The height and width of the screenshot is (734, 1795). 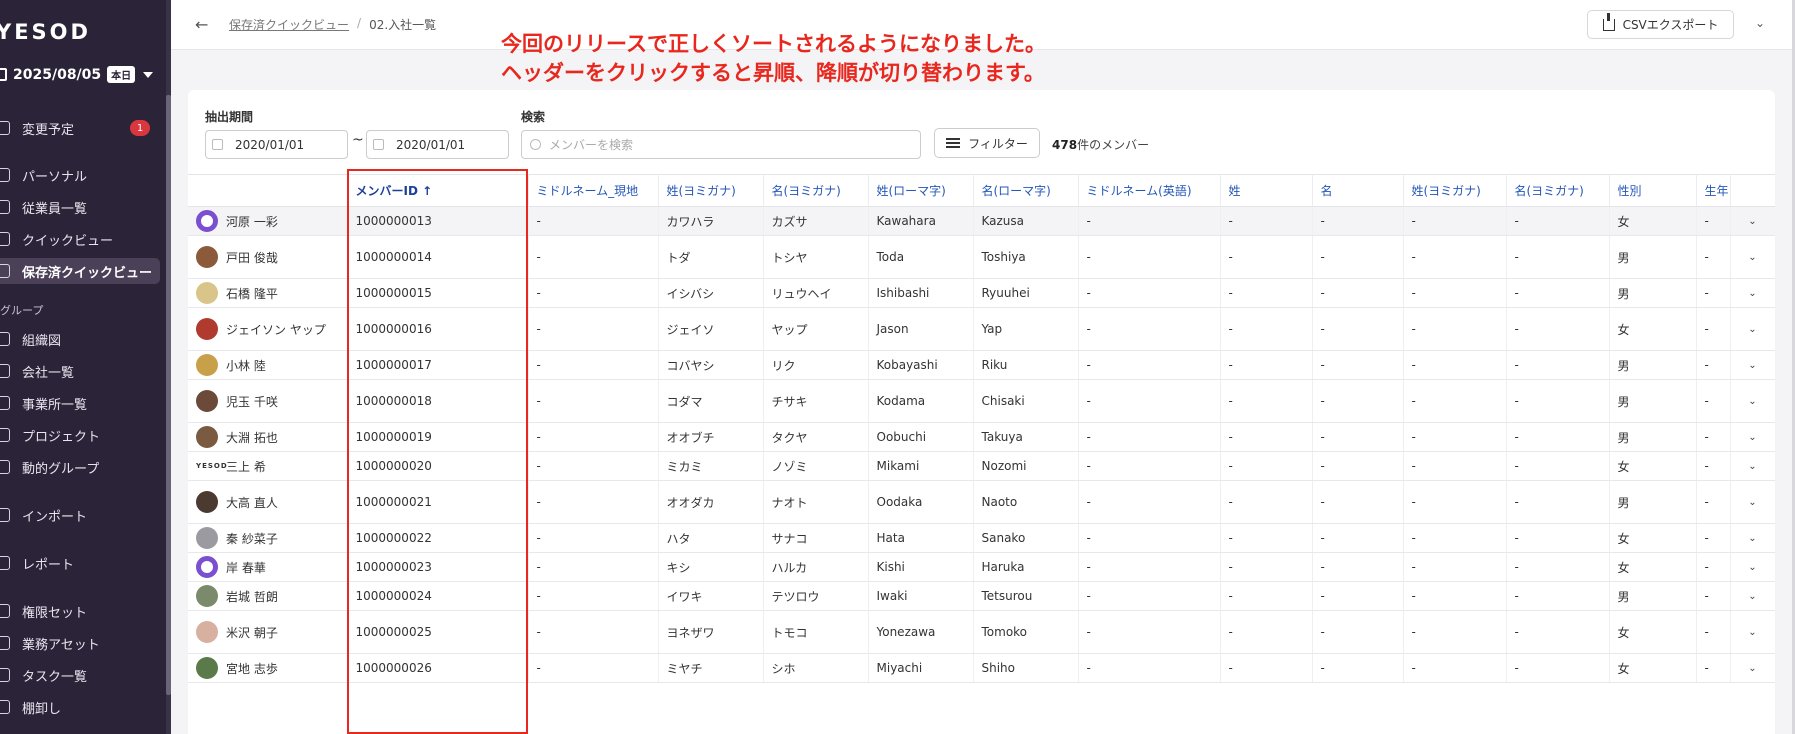 I want to click on sidebar-item-permission-sets: 権限セット, so click(x=80, y=611).